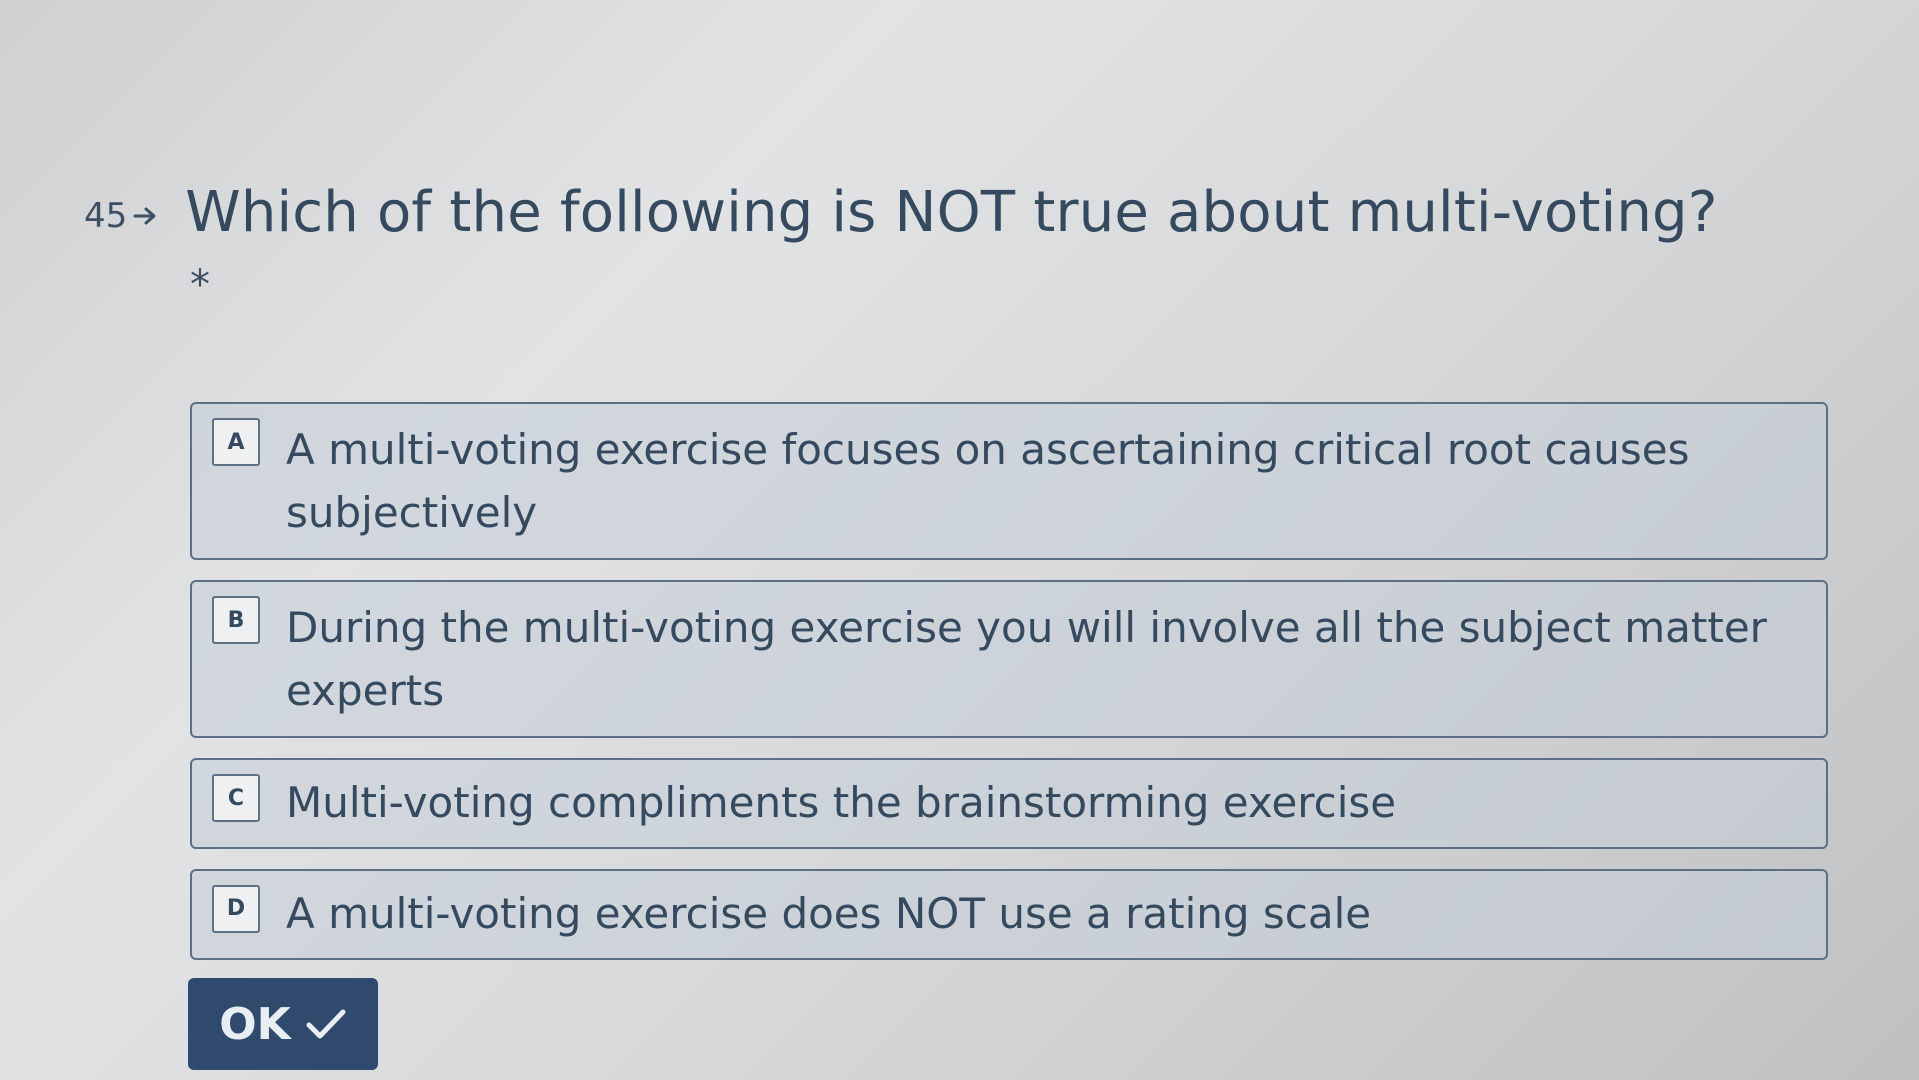 The image size is (1919, 1080). I want to click on question-number-group: 45, so click(121, 216).